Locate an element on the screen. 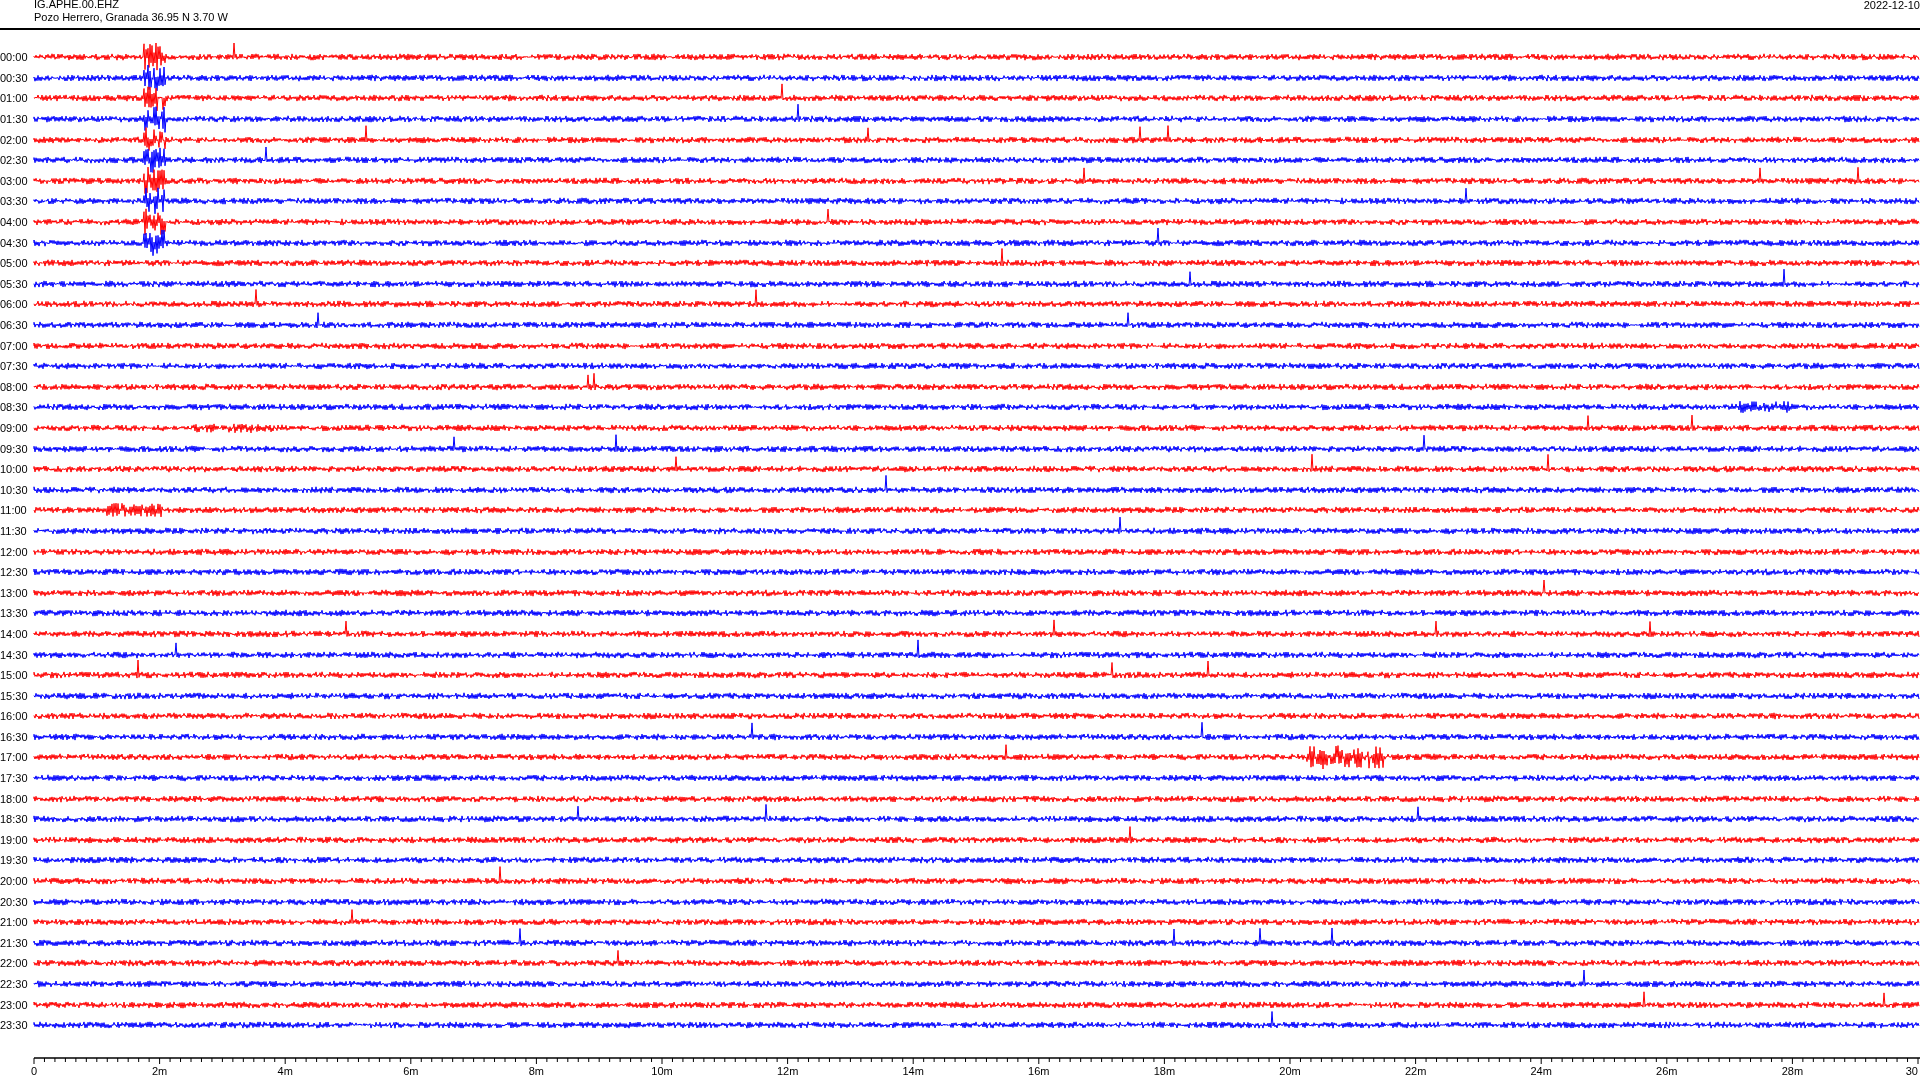 Image resolution: width=1920 pixels, height=1080 pixels. axis-label: 16m is located at coordinates (1039, 1070).